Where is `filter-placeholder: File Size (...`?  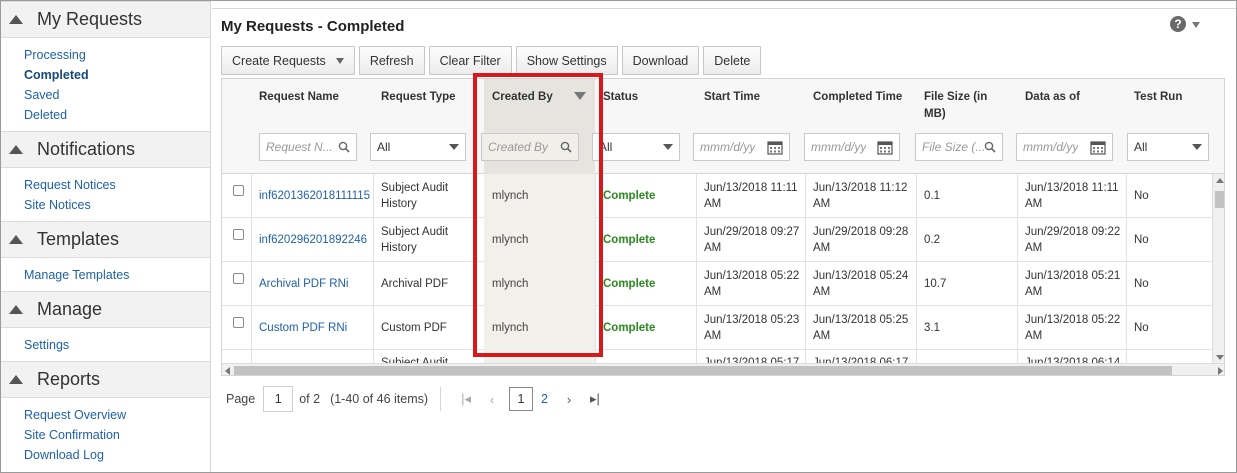 filter-placeholder: File Size (... is located at coordinates (953, 147).